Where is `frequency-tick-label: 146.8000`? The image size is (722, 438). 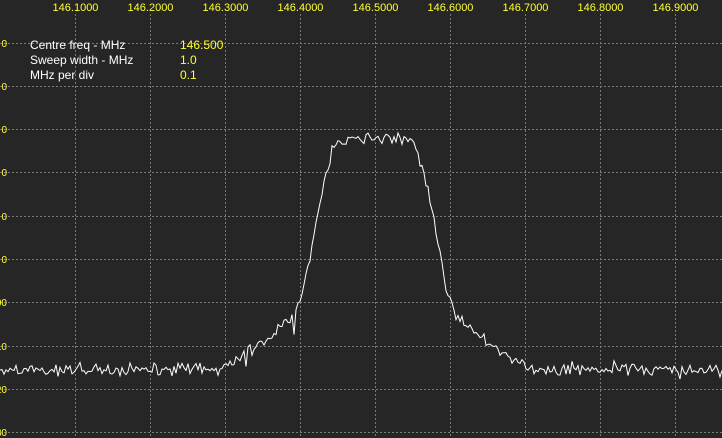 frequency-tick-label: 146.8000 is located at coordinates (601, 8).